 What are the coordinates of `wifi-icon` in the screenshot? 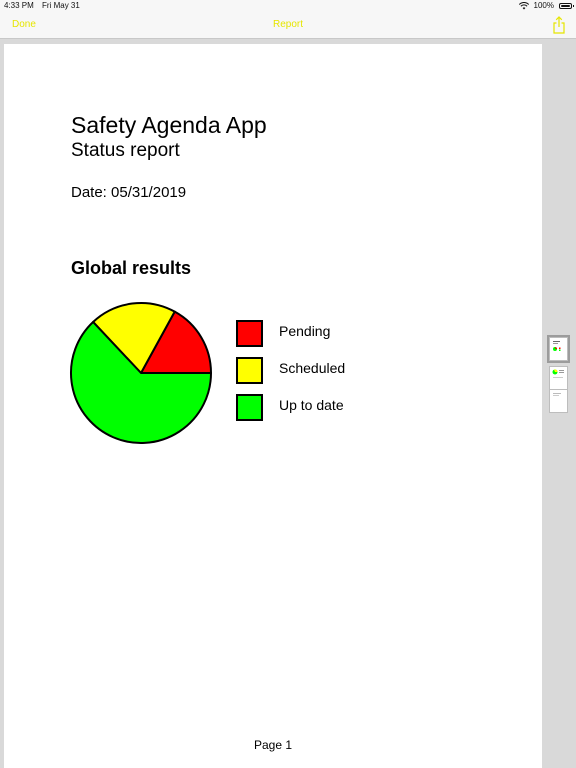 It's located at (523, 5).